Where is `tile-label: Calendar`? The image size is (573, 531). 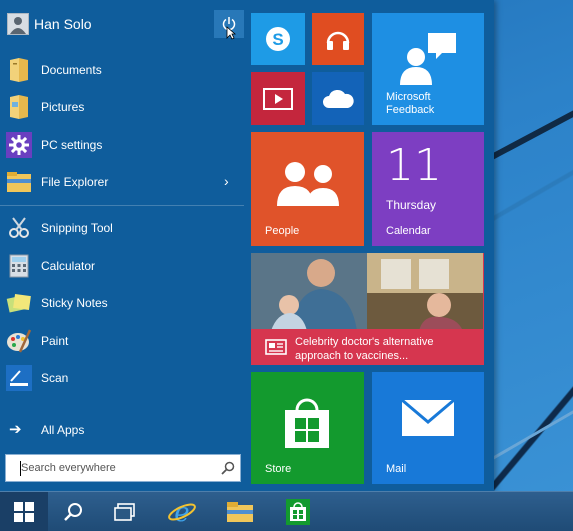
tile-label: Calendar is located at coordinates (408, 231).